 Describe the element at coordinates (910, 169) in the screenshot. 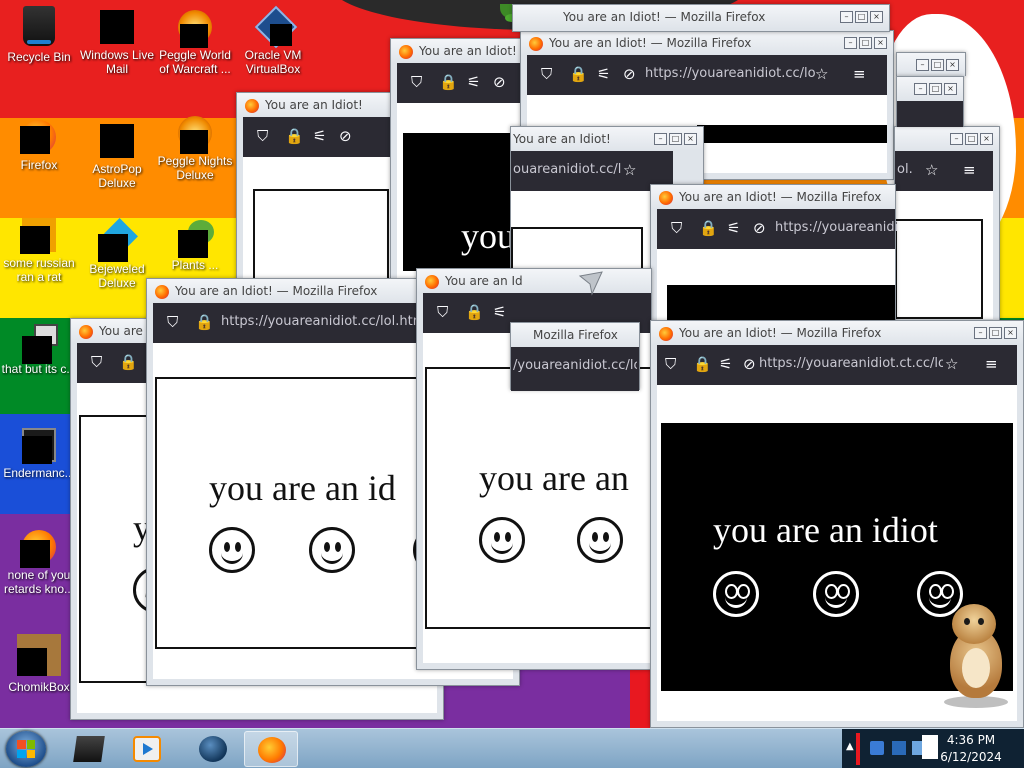

I see `url-bar: ol.` at that location.